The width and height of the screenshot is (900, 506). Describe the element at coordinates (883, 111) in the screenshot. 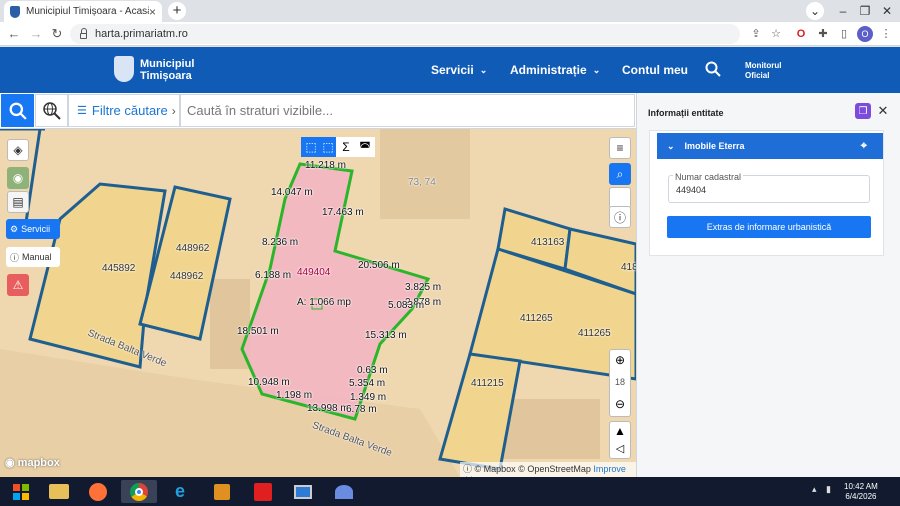

I see `close-panel-button: ✕` at that location.